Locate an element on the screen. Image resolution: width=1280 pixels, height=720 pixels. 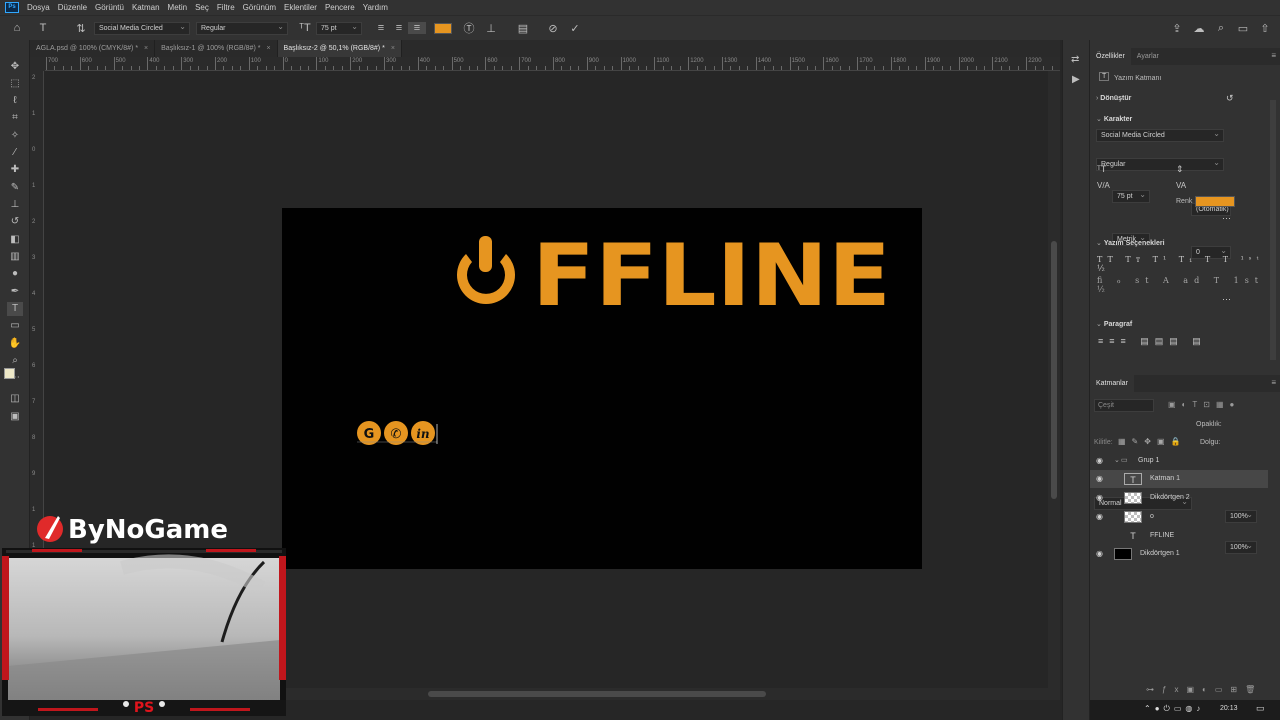
tab-basliksiz-1: Başlıksız-1 @ 100% (RGB/8#) * × is located at coordinates (216, 48).